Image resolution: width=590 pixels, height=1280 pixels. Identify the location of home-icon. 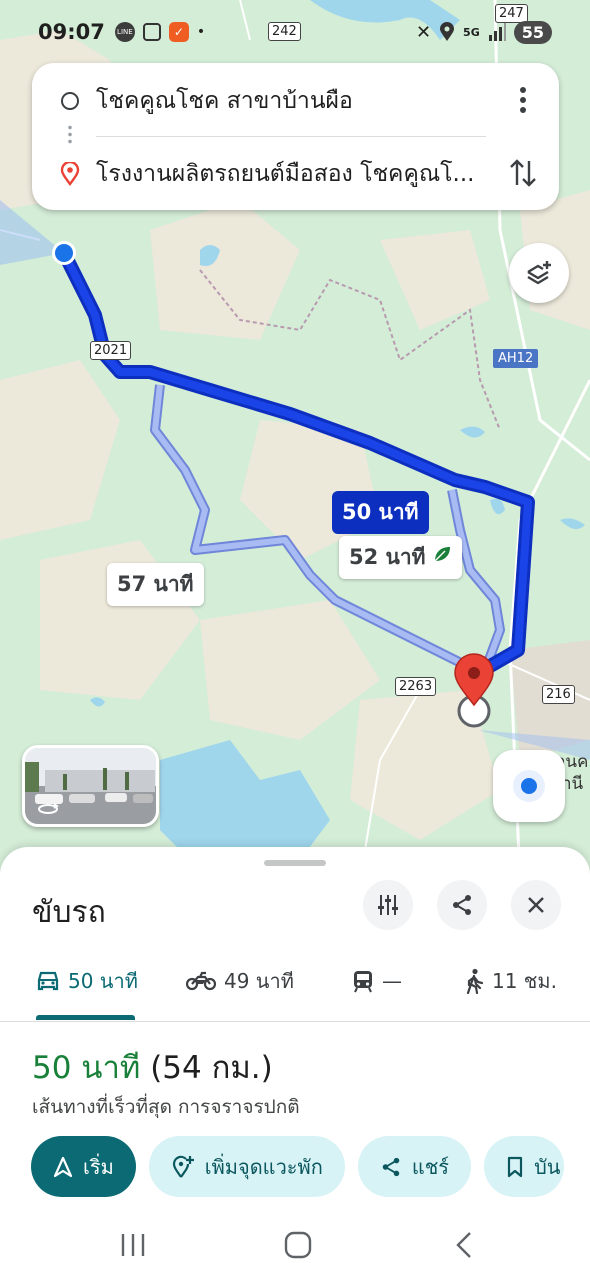
(298, 1245).